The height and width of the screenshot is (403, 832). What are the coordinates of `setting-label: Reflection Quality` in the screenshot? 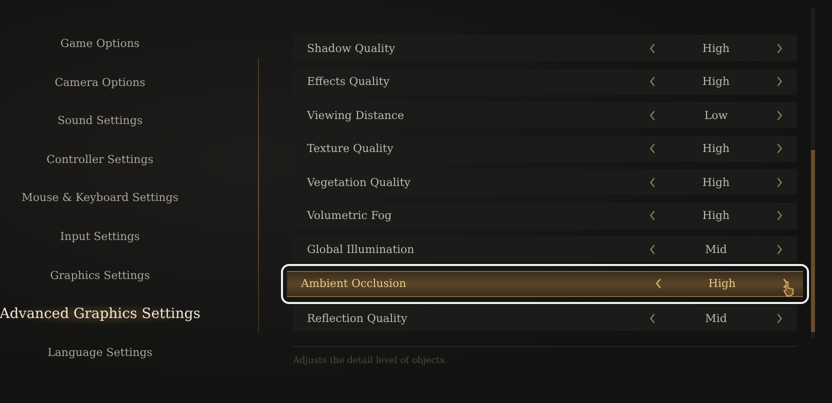 It's located at (357, 318).